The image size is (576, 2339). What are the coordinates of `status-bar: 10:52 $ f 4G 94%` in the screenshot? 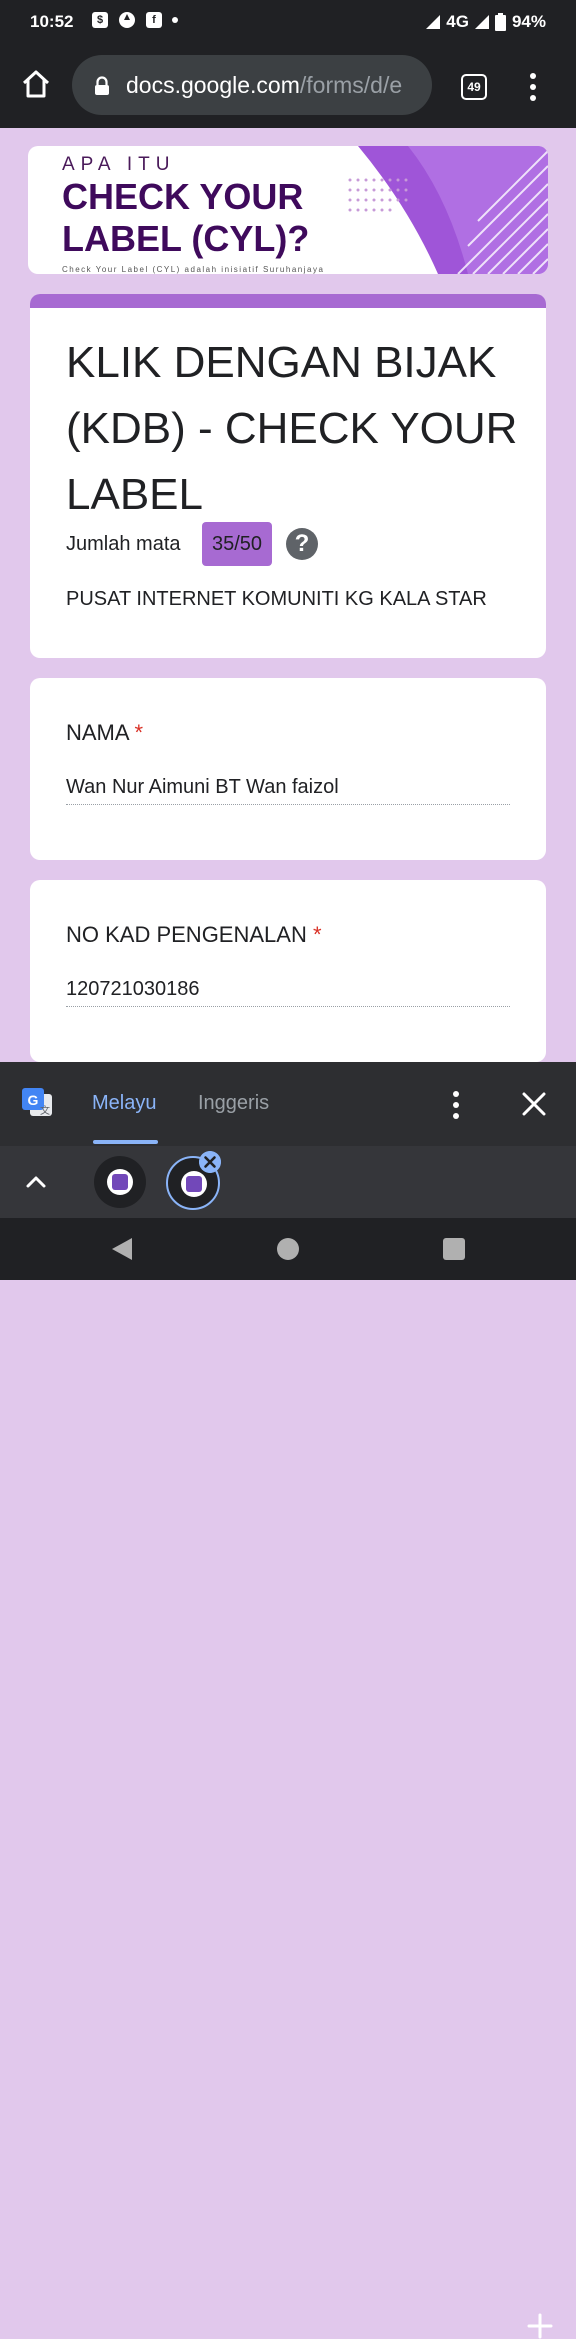 It's located at (288, 22).